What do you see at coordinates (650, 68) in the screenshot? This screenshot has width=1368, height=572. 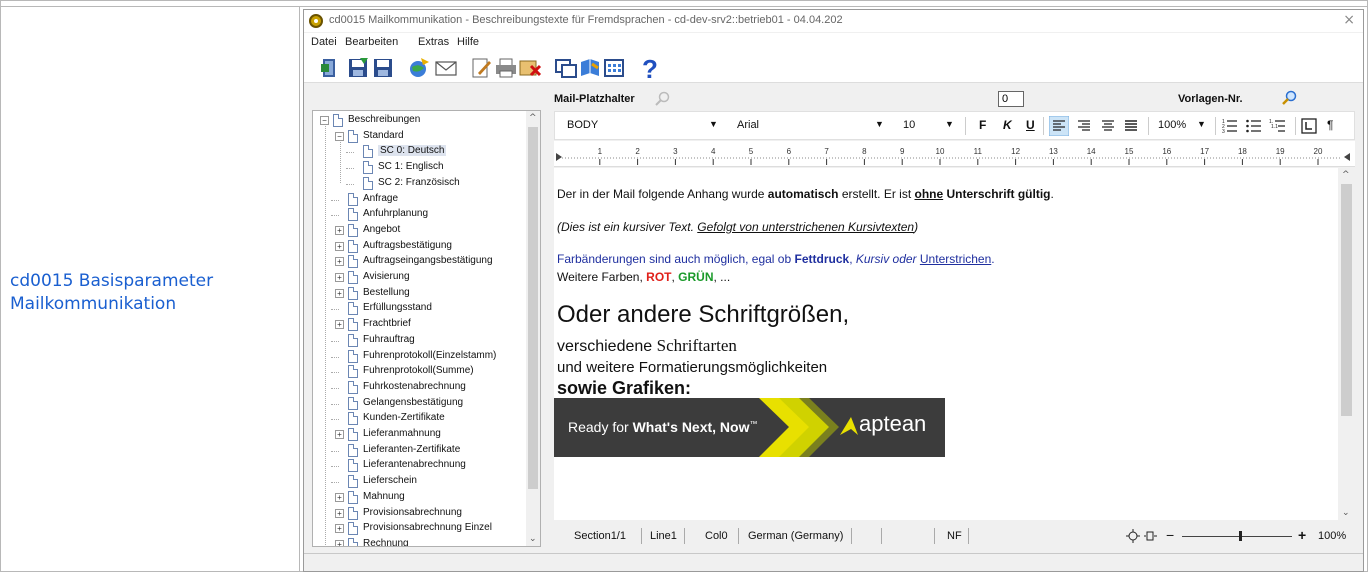 I see `help-icon: ?` at bounding box center [650, 68].